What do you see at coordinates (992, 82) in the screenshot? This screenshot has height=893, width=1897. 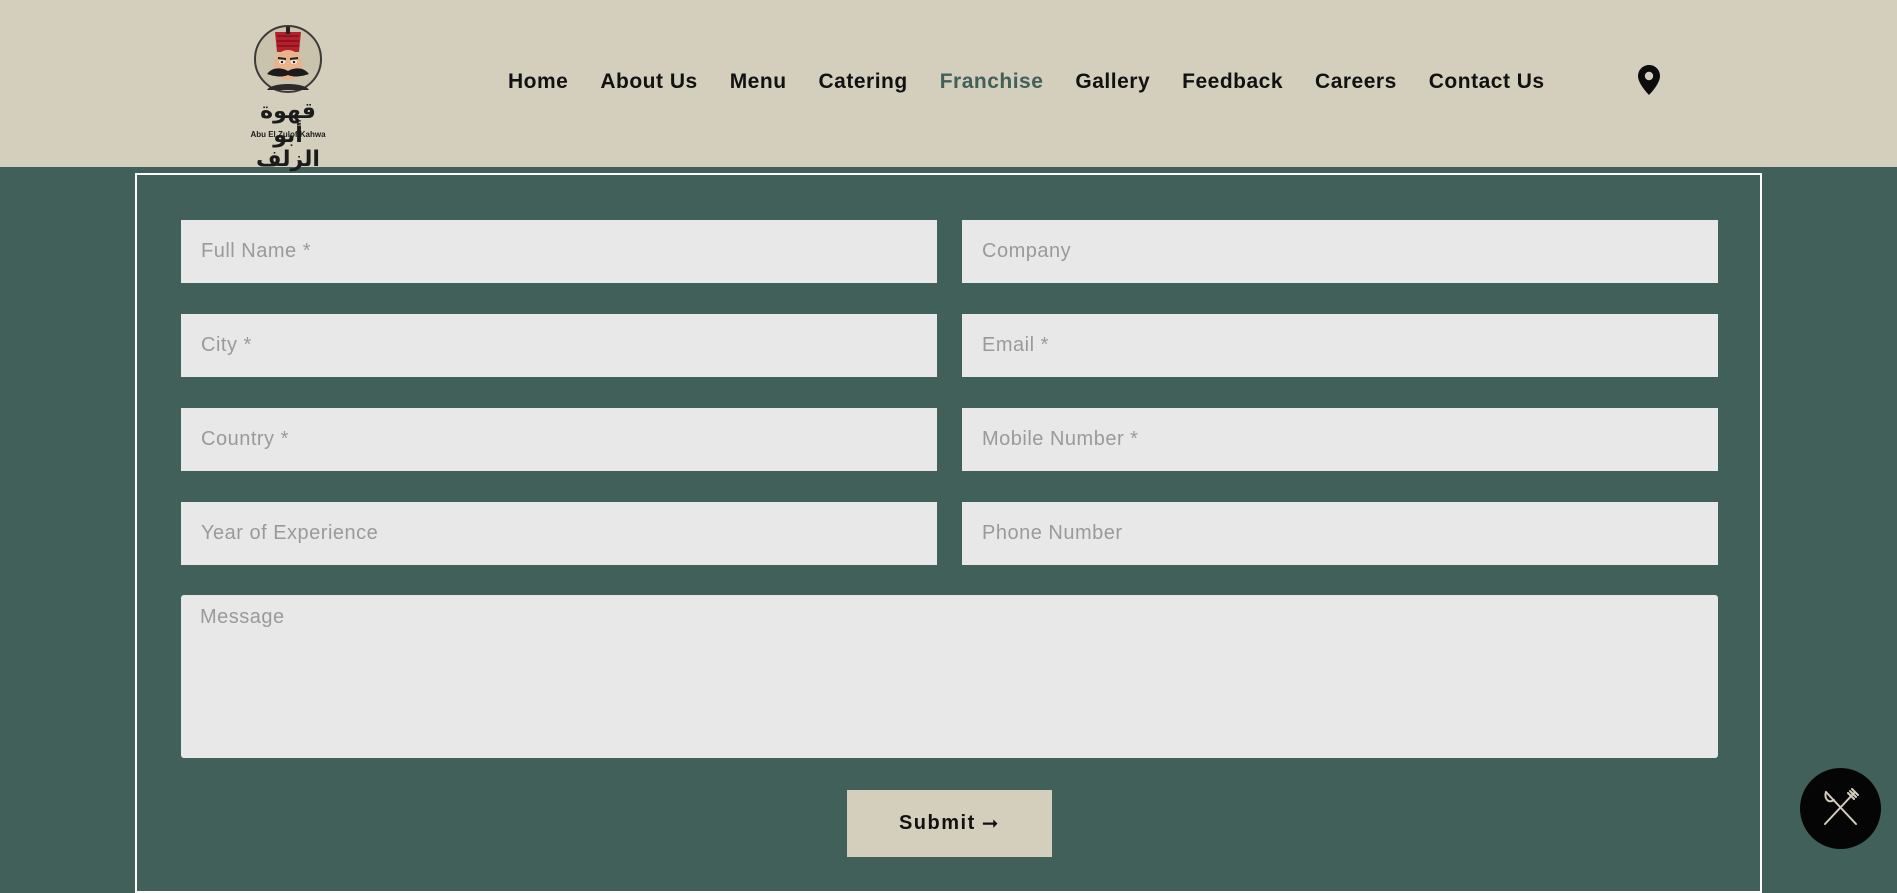 I see `nav-item-franchise: Franchise` at bounding box center [992, 82].